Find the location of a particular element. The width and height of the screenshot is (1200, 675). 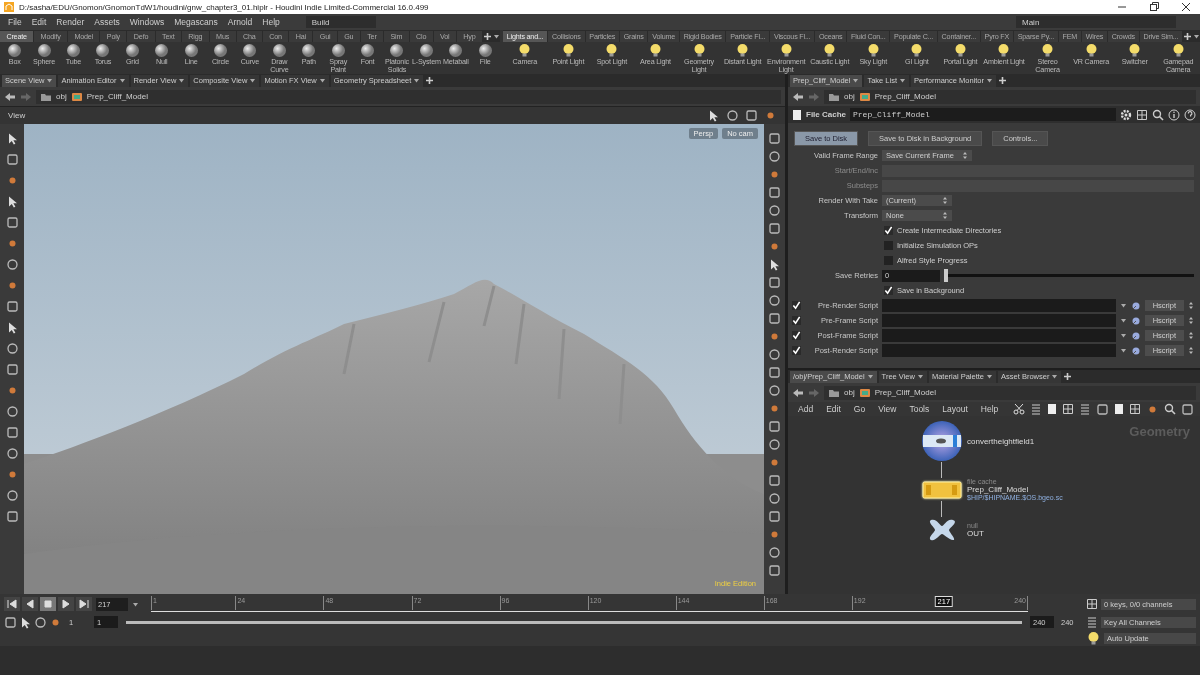

menu-item: Assets is located at coordinates (107, 22).